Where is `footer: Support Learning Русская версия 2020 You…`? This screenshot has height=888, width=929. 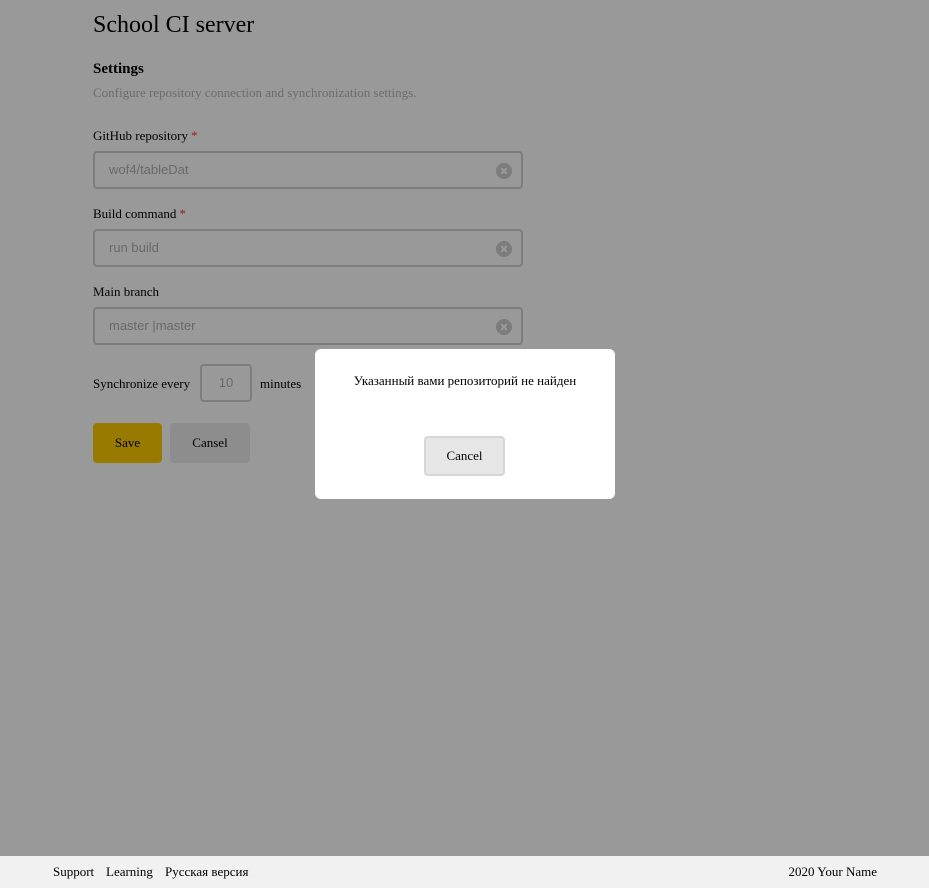 footer: Support Learning Русская версия 2020 You… is located at coordinates (464, 872).